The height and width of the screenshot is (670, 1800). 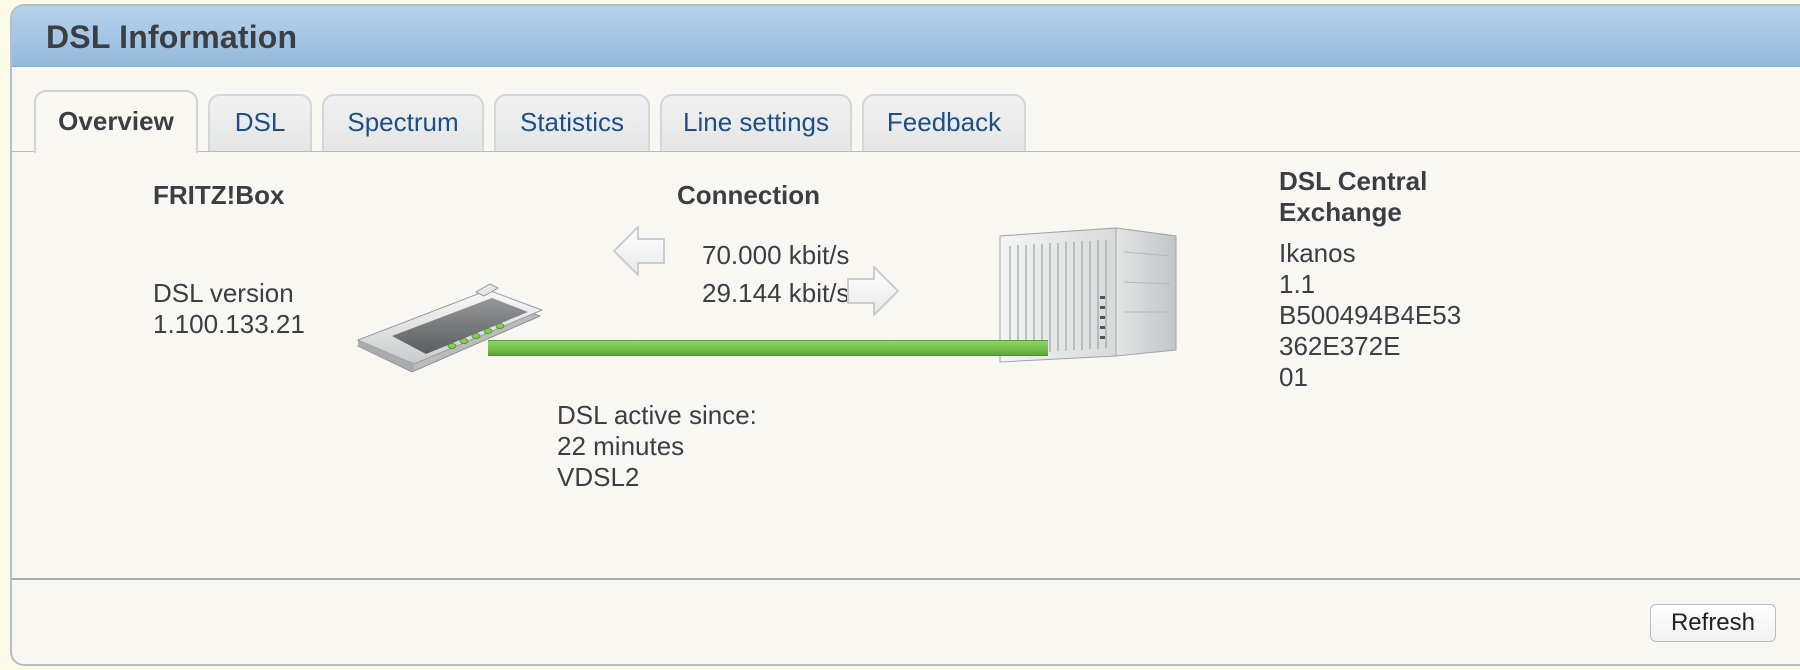 I want to click on exchange-heading: DSL Central Exchange, so click(x=1353, y=197).